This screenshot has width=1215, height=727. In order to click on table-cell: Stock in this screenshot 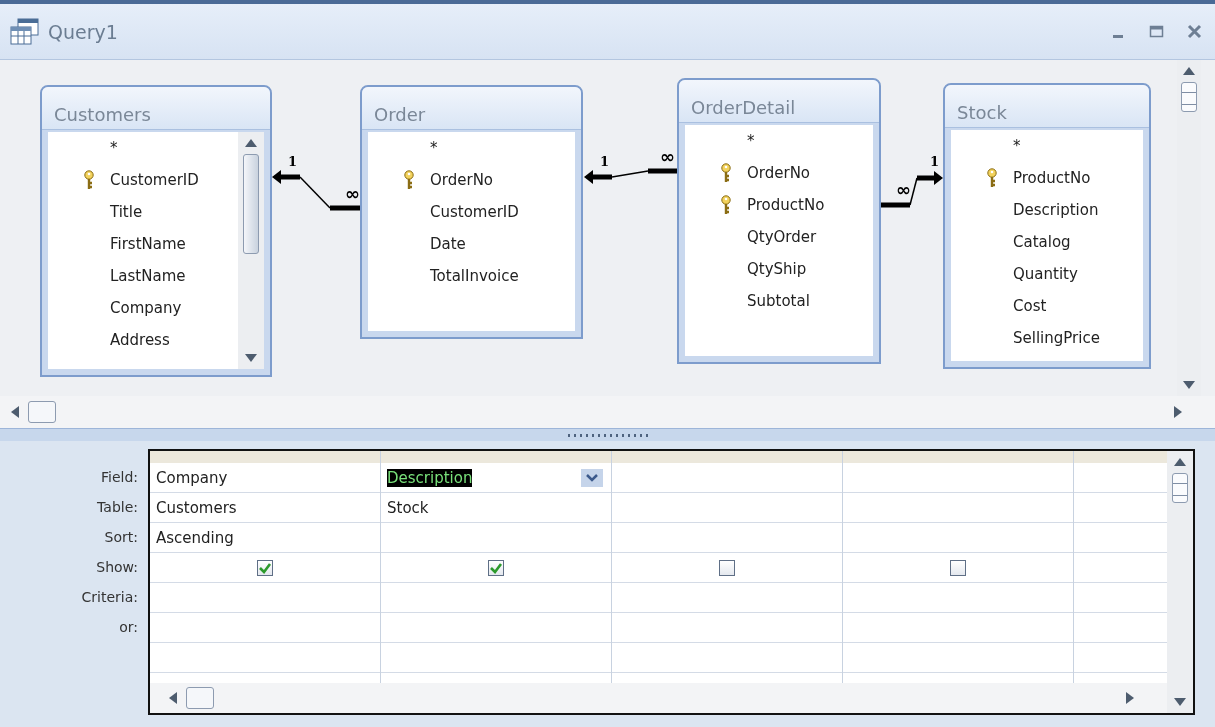, I will do `click(496, 508)`.